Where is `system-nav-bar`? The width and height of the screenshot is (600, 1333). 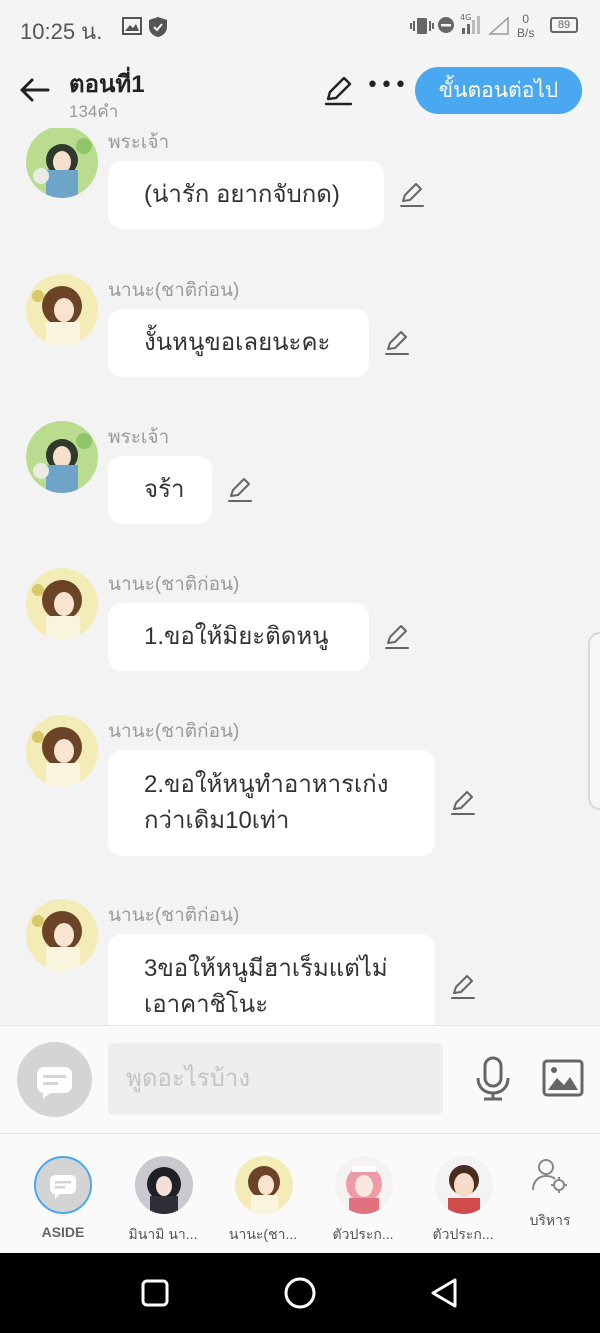
system-nav-bar is located at coordinates (300, 1293).